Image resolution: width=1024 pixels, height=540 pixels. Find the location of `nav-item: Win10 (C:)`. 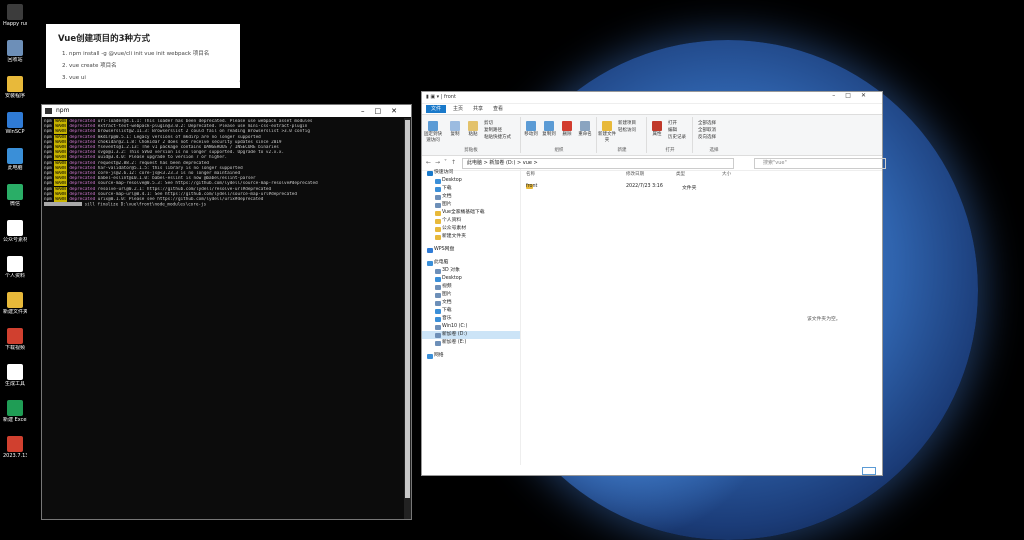

nav-item: Win10 (C:) is located at coordinates (471, 327).